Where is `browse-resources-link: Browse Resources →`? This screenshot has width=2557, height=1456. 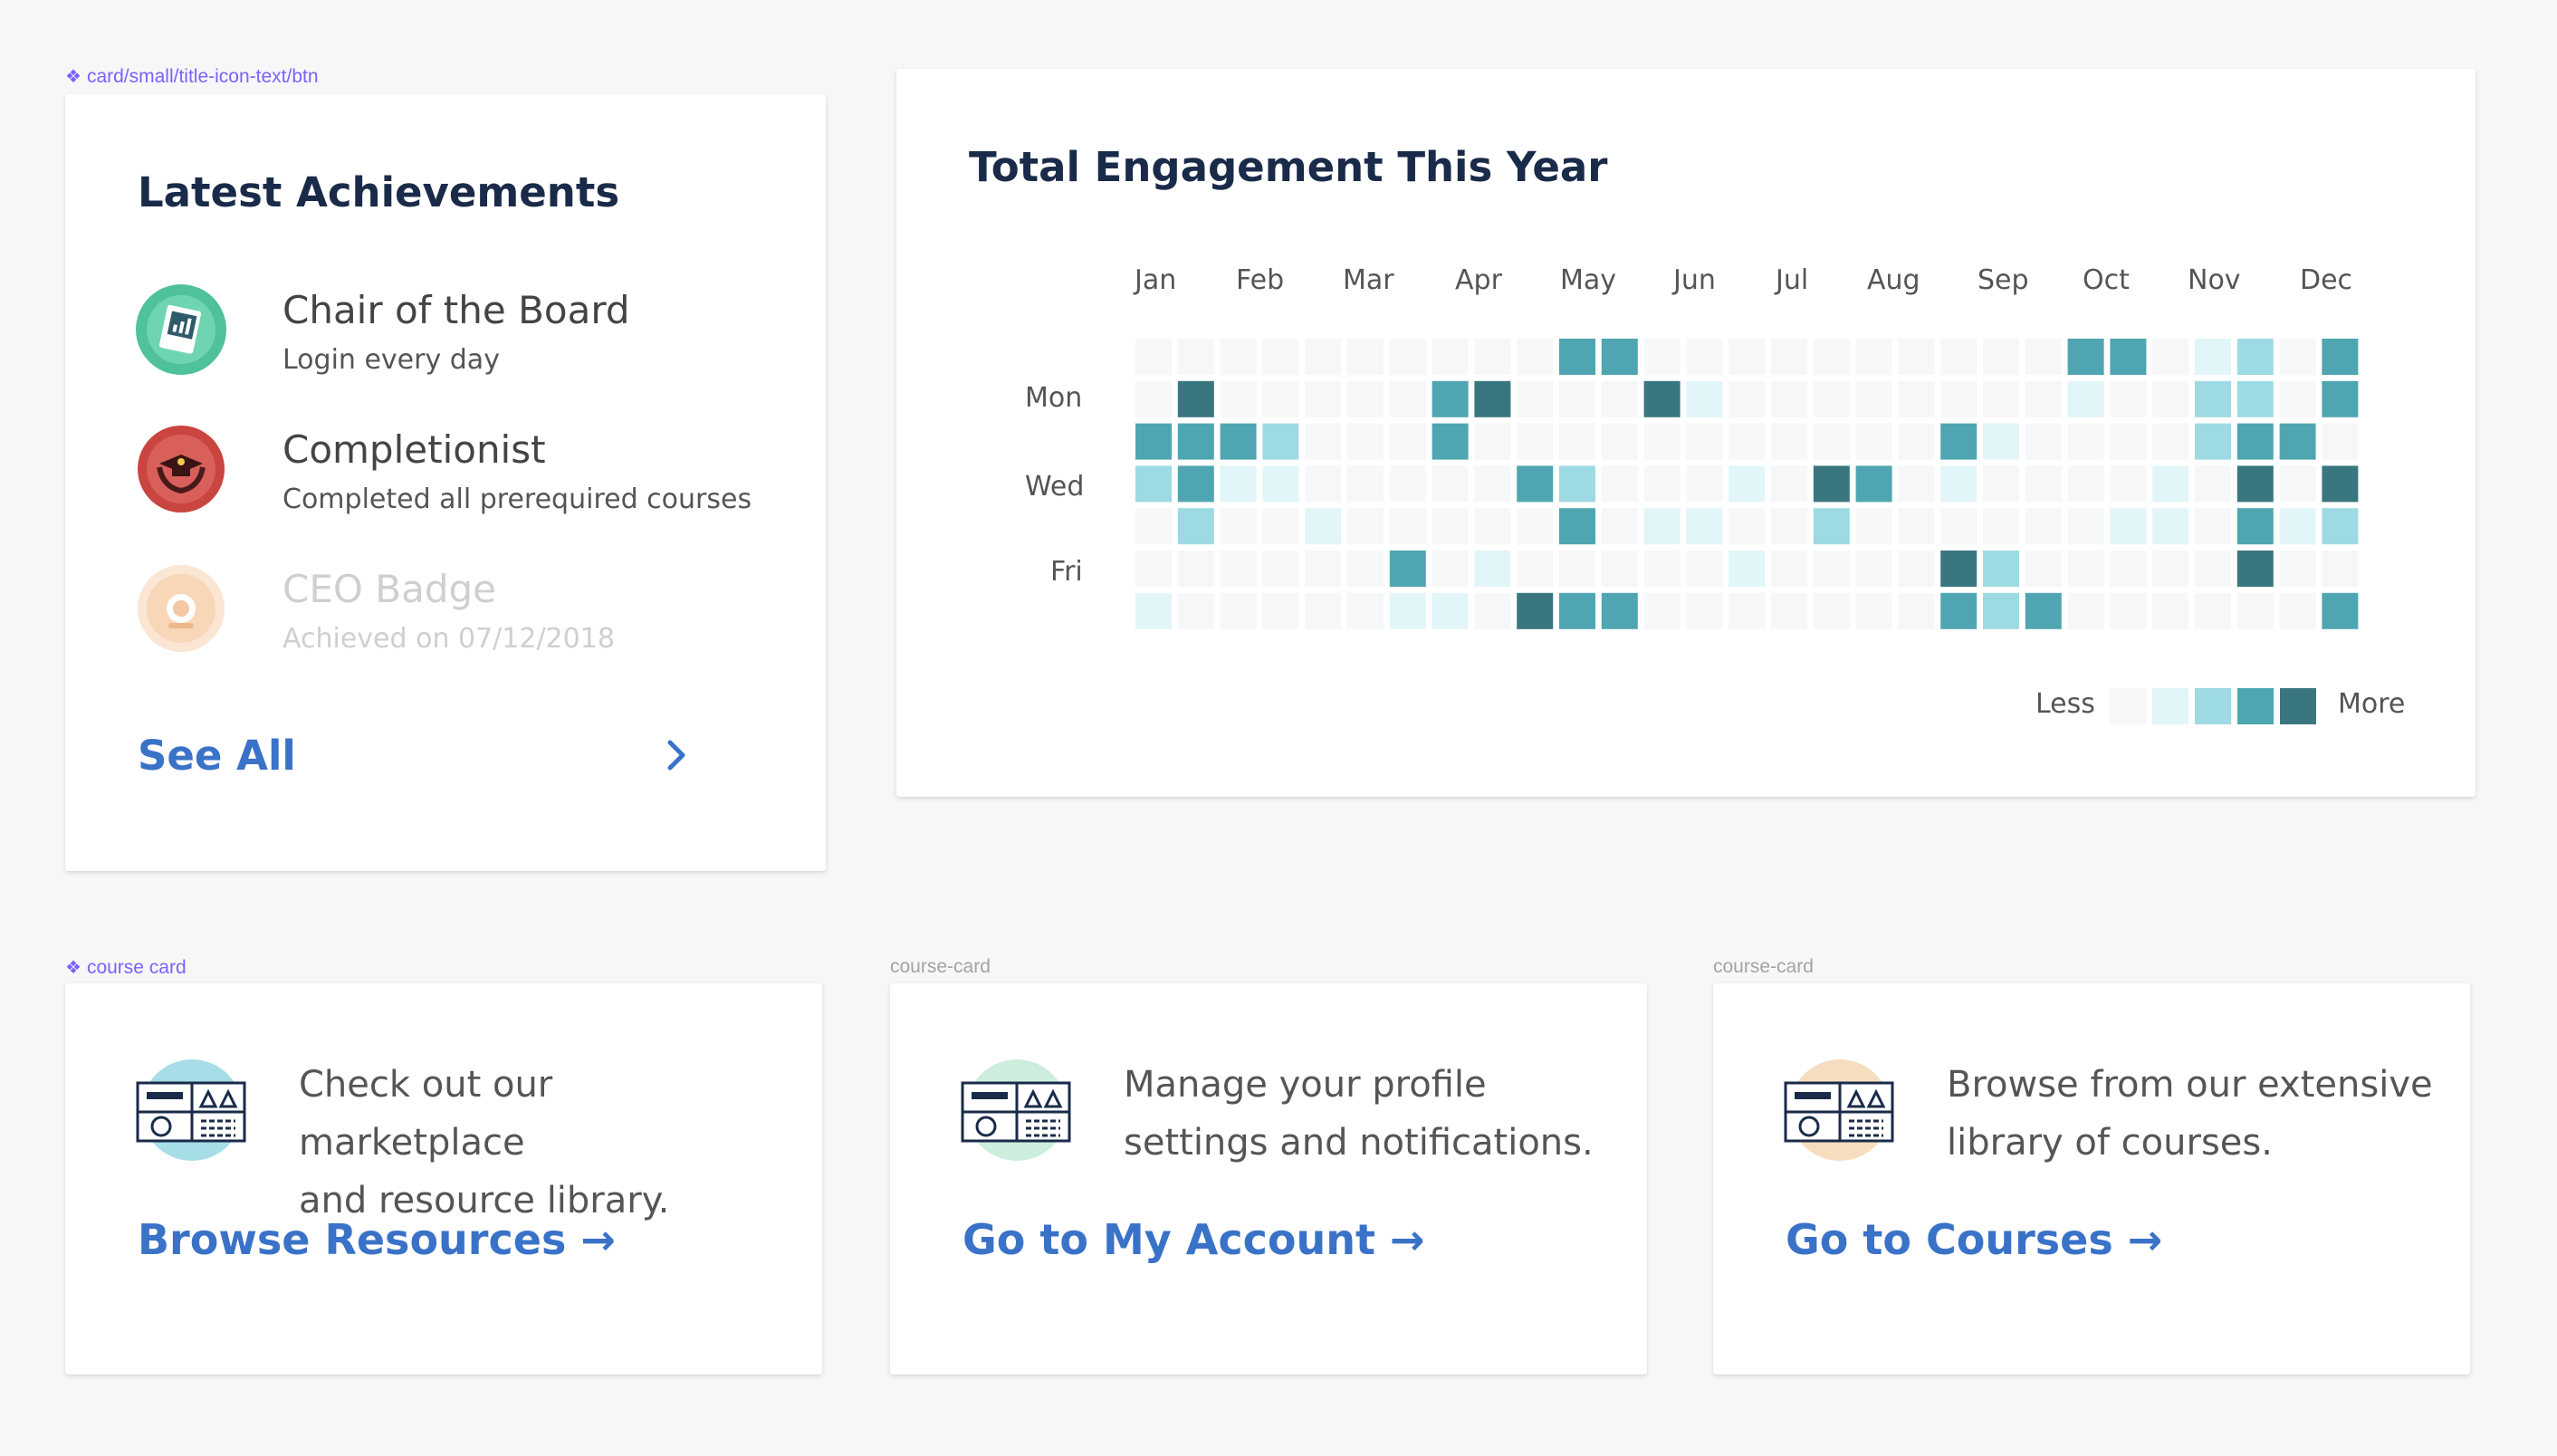
browse-resources-link: Browse Resources → is located at coordinates (377, 1244).